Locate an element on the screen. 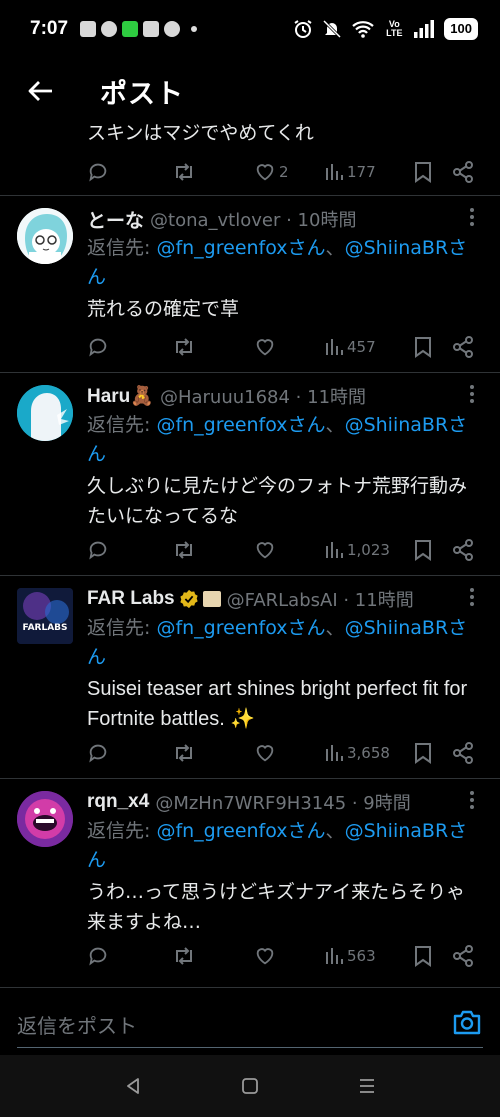 The width and height of the screenshot is (500, 1117). handle-and-time: @Haruuu1684 · 11時間 is located at coordinates (263, 396).